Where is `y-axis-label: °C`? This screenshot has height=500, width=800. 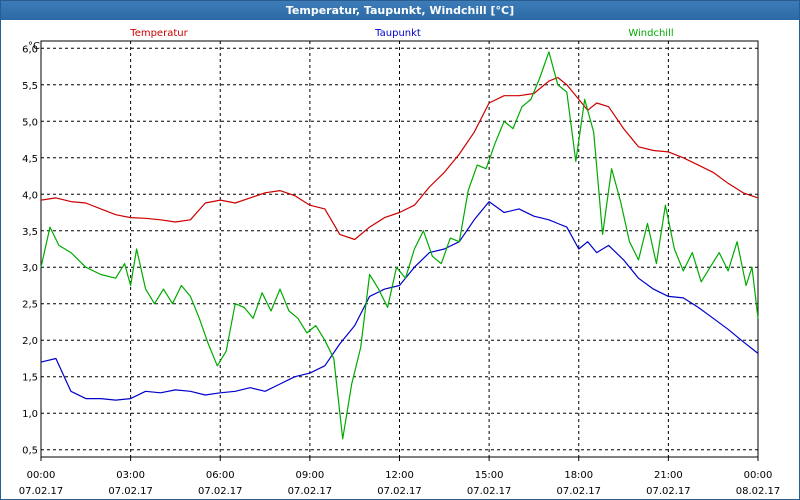
y-axis-label: °C is located at coordinates (34, 46).